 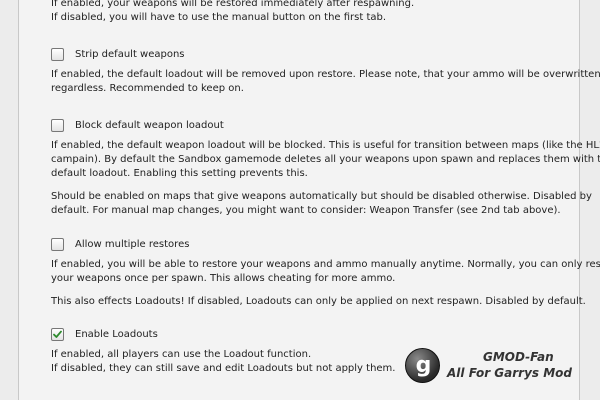 I want to click on gmod-logo-icon: g, so click(x=422, y=365).